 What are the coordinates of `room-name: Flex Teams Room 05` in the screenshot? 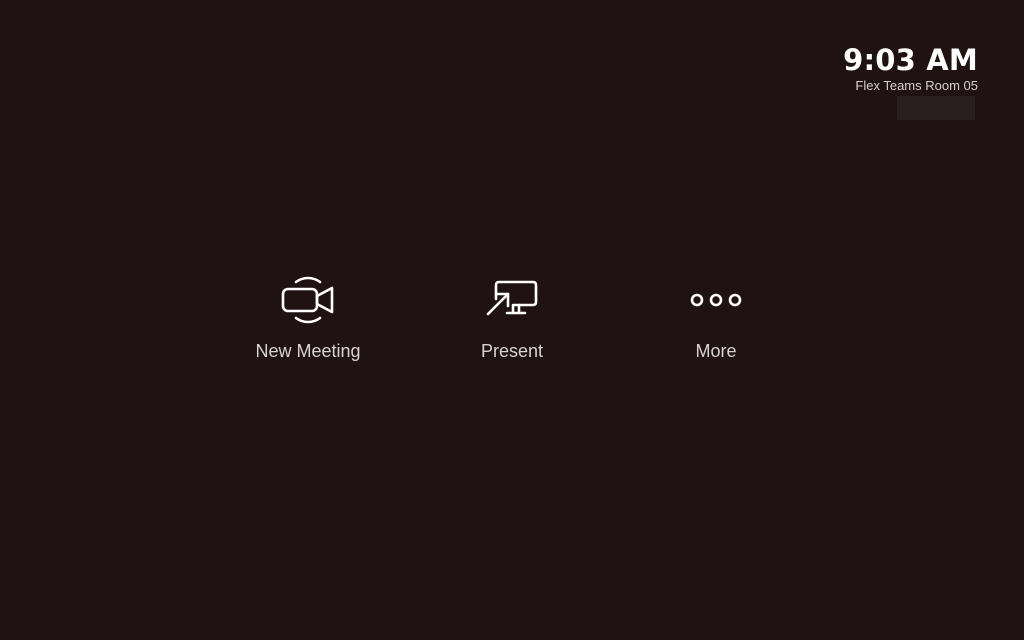 It's located at (916, 85).